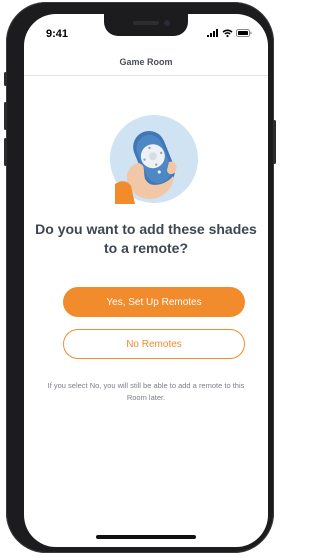 This screenshot has height=558, width=320. Describe the element at coordinates (146, 62) in the screenshot. I see `page-title: Game Room` at that location.